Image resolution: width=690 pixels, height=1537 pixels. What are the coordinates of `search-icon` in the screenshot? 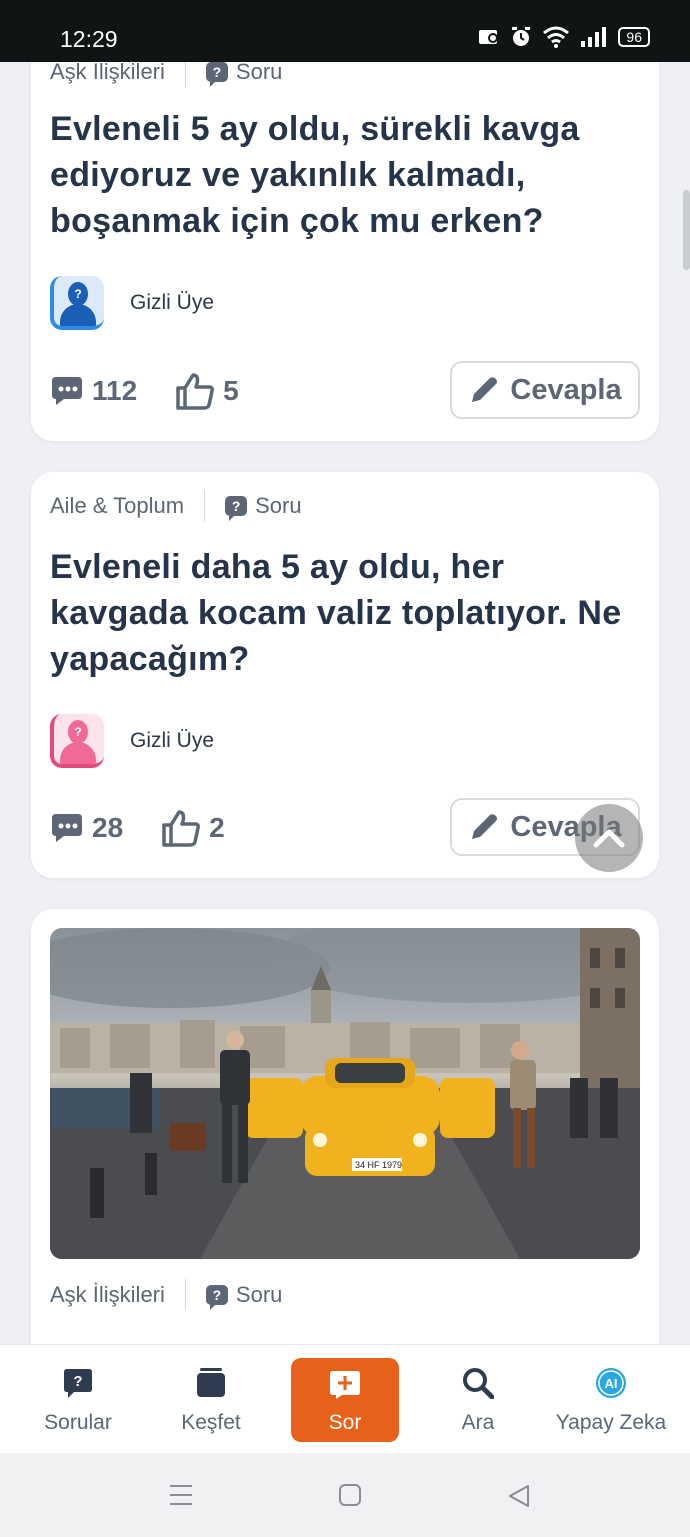 It's located at (478, 1383).